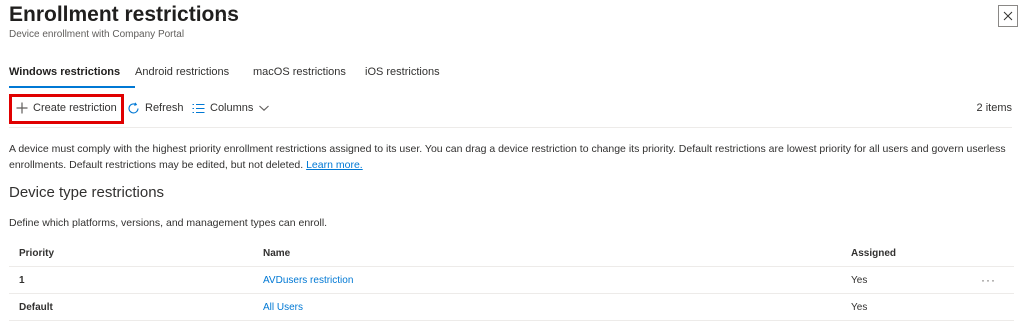 Image resolution: width=1024 pixels, height=334 pixels. I want to click on columns-icon, so click(198, 108).